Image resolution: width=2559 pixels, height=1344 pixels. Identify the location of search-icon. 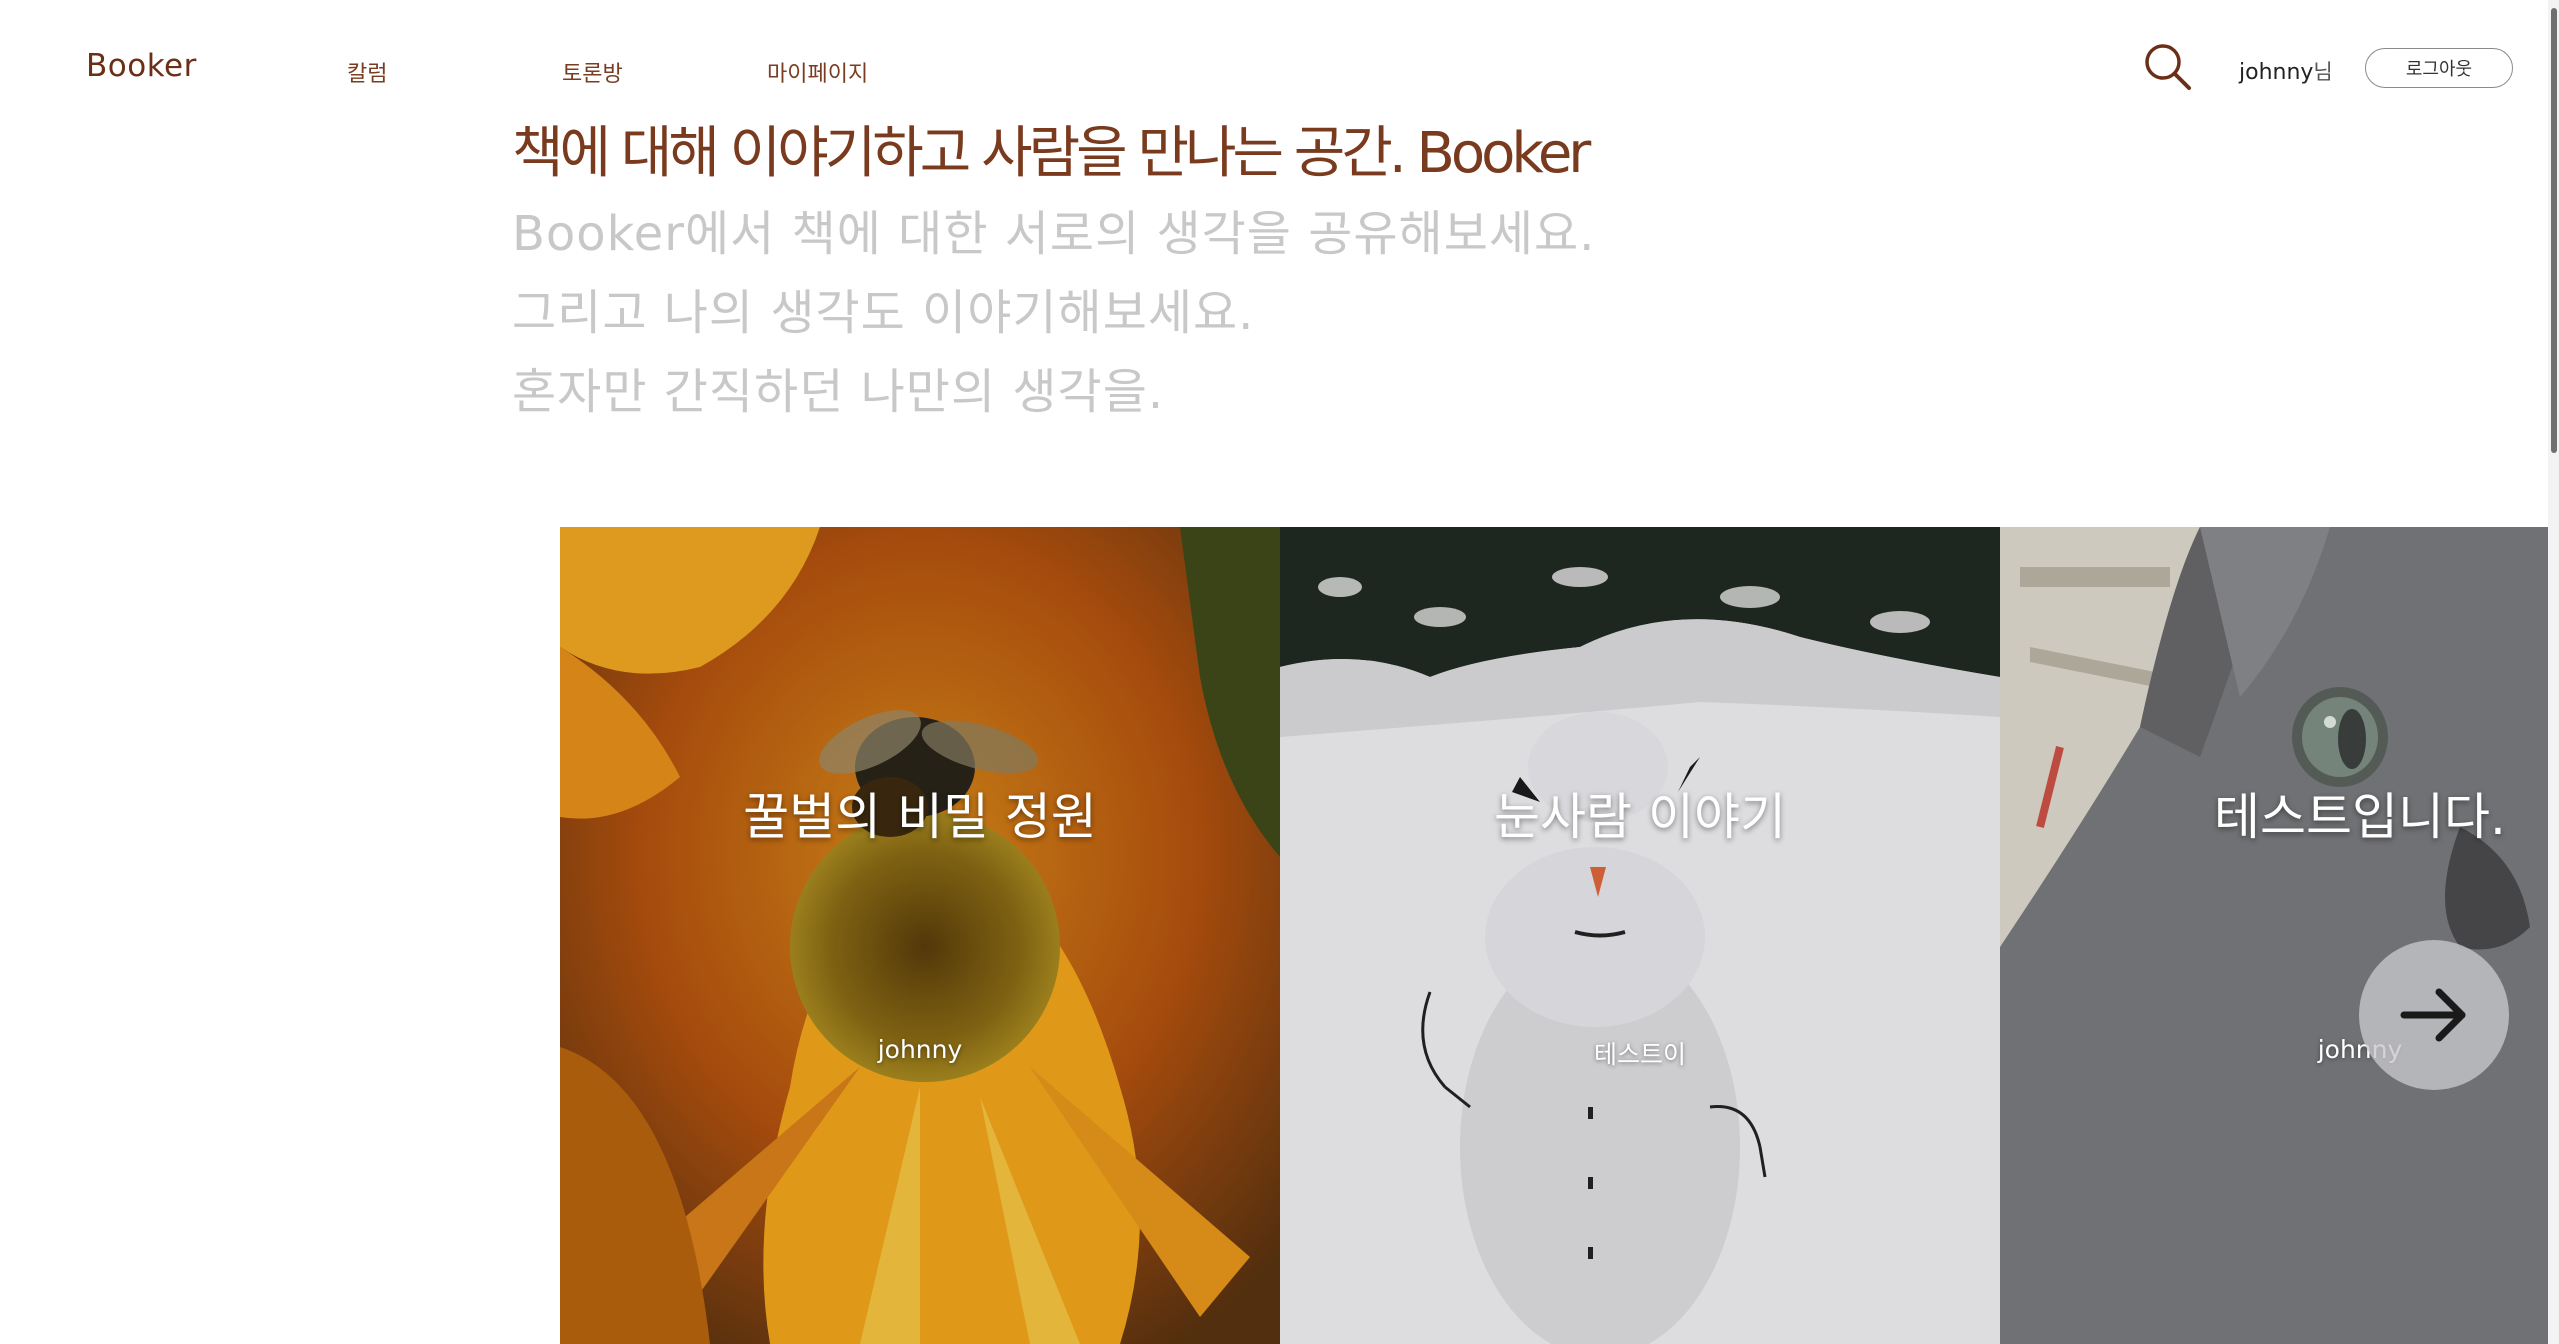
(2168, 67).